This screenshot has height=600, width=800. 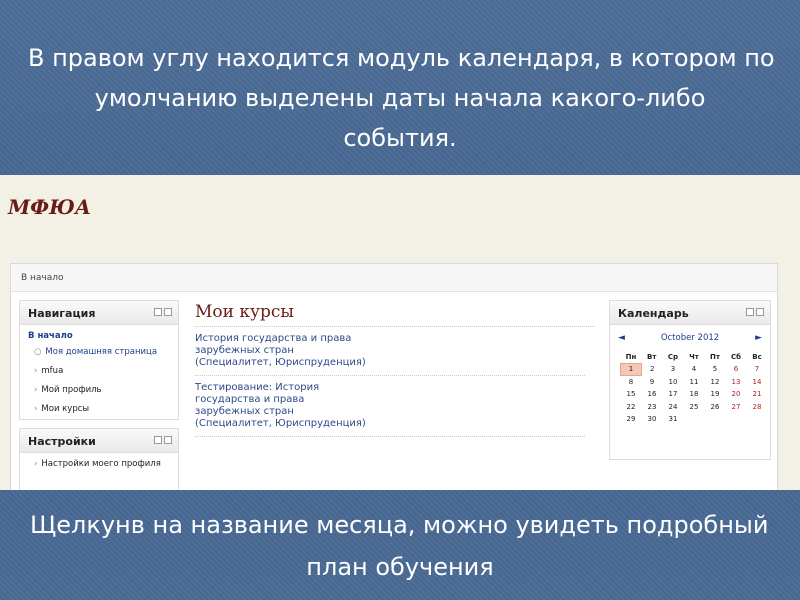 I want to click on calendar-block-title: Календарь, so click(x=653, y=313).